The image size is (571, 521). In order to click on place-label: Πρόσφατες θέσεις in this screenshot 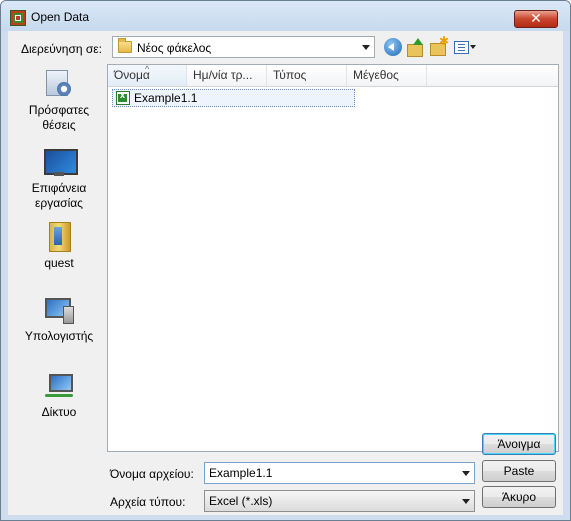, I will do `click(59, 117)`.